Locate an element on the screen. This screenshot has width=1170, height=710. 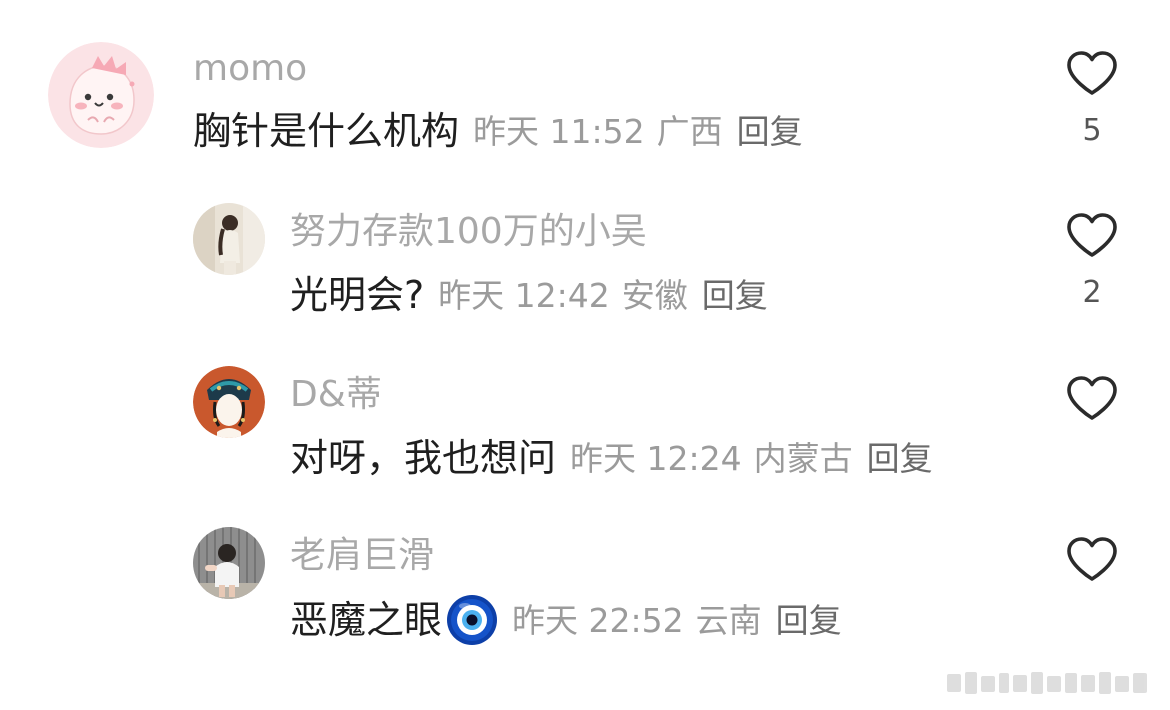
girl-photo-avatar-icon is located at coordinates (229, 239).